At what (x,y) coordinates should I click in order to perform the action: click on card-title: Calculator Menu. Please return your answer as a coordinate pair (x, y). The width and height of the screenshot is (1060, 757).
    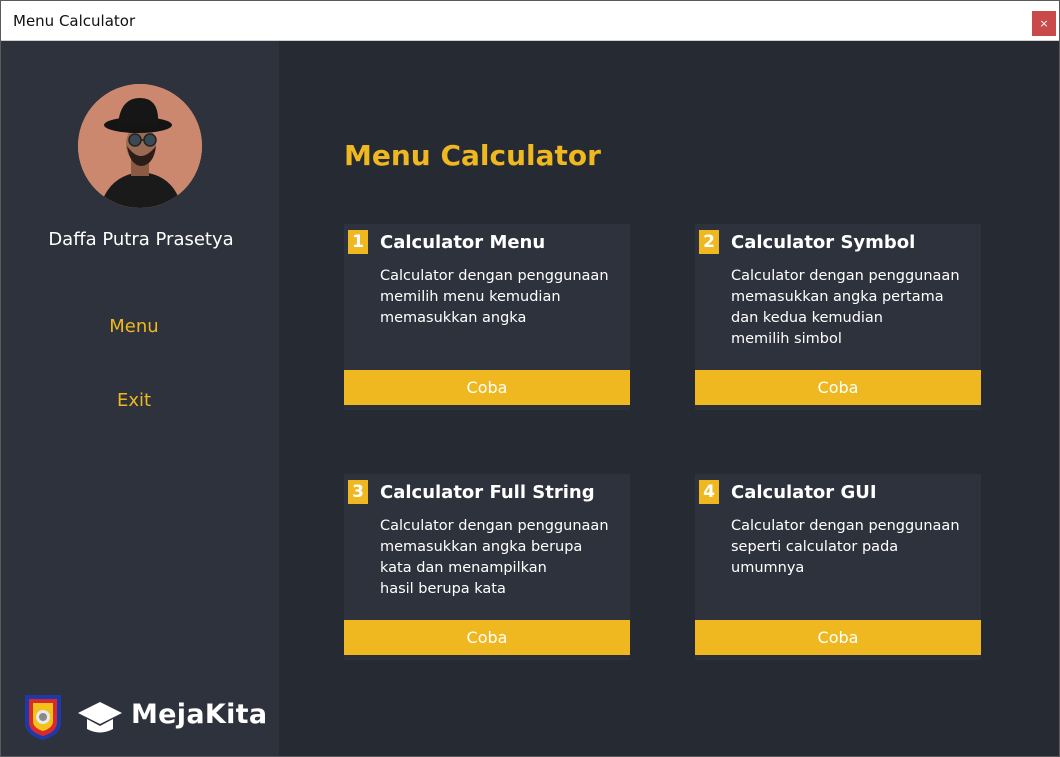
    Looking at the image, I should click on (463, 242).